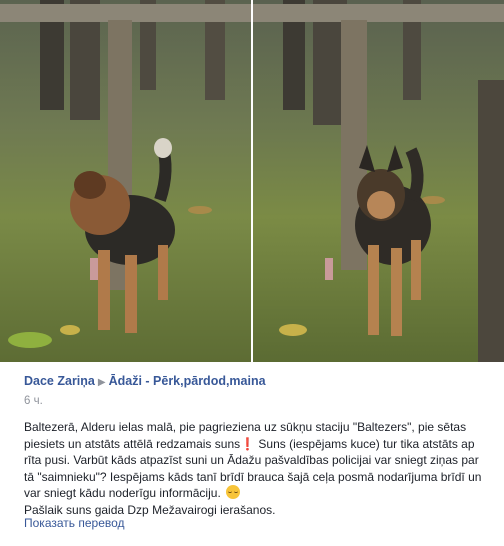 Image resolution: width=504 pixels, height=546 pixels. I want to click on author-line: Dace Zariņa ▶ Ādaži - Pērk,pārdod,maina, so click(256, 382).